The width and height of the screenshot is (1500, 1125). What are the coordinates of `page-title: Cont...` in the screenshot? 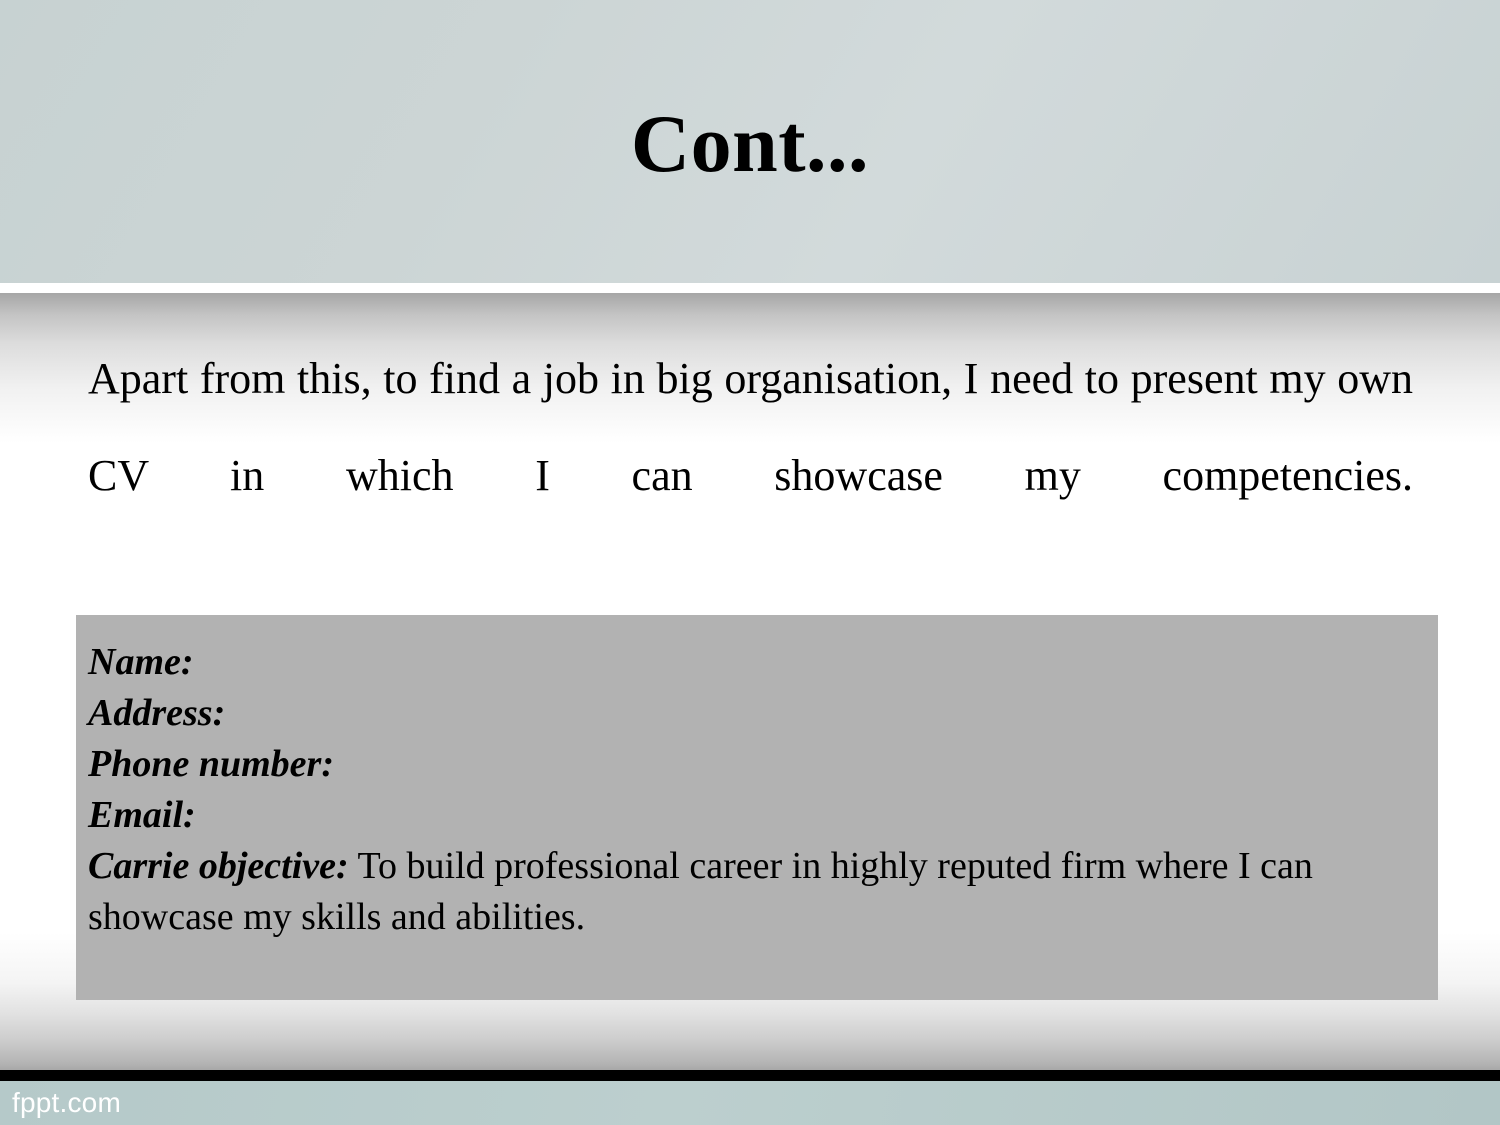 It's located at (750, 143).